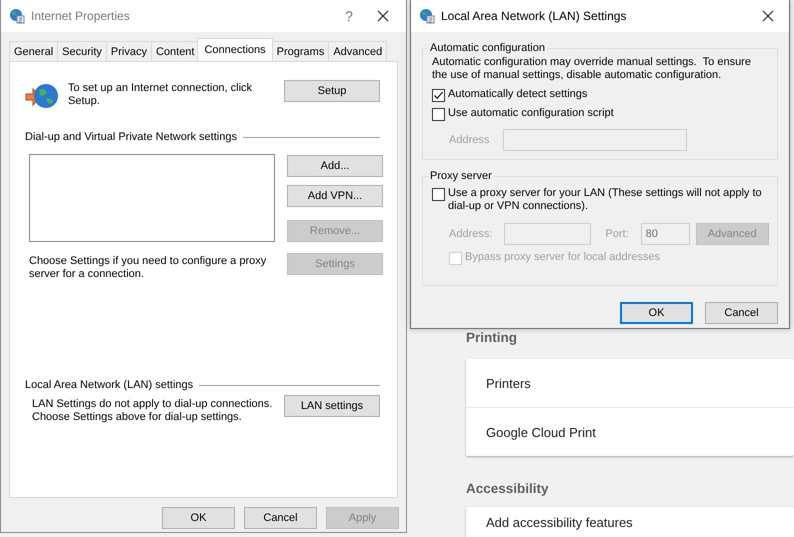 The image size is (794, 537). Describe the element at coordinates (131, 137) in the screenshot. I see `group-heading-text: Dial-up and Virtual Private Network settings` at that location.